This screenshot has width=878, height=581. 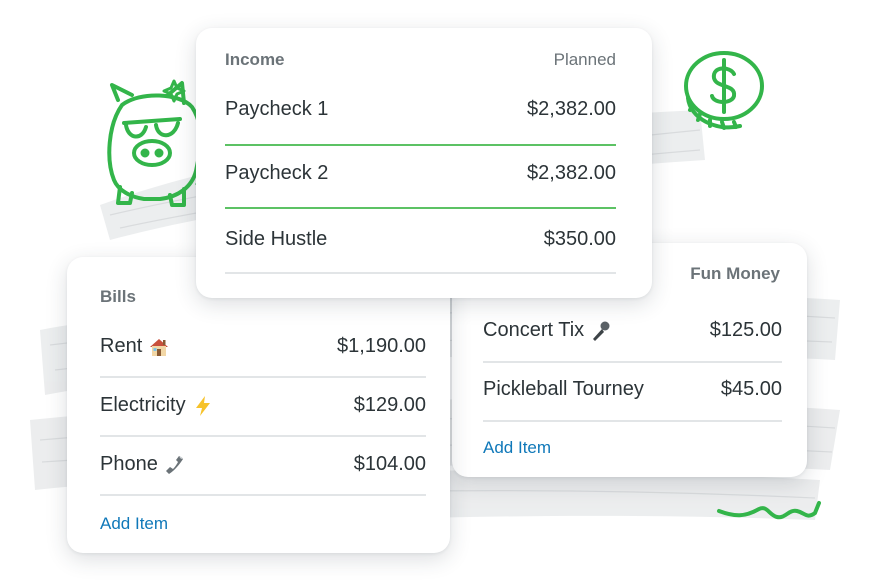 What do you see at coordinates (745, 330) in the screenshot?
I see `fun-item-amount: $125.00` at bounding box center [745, 330].